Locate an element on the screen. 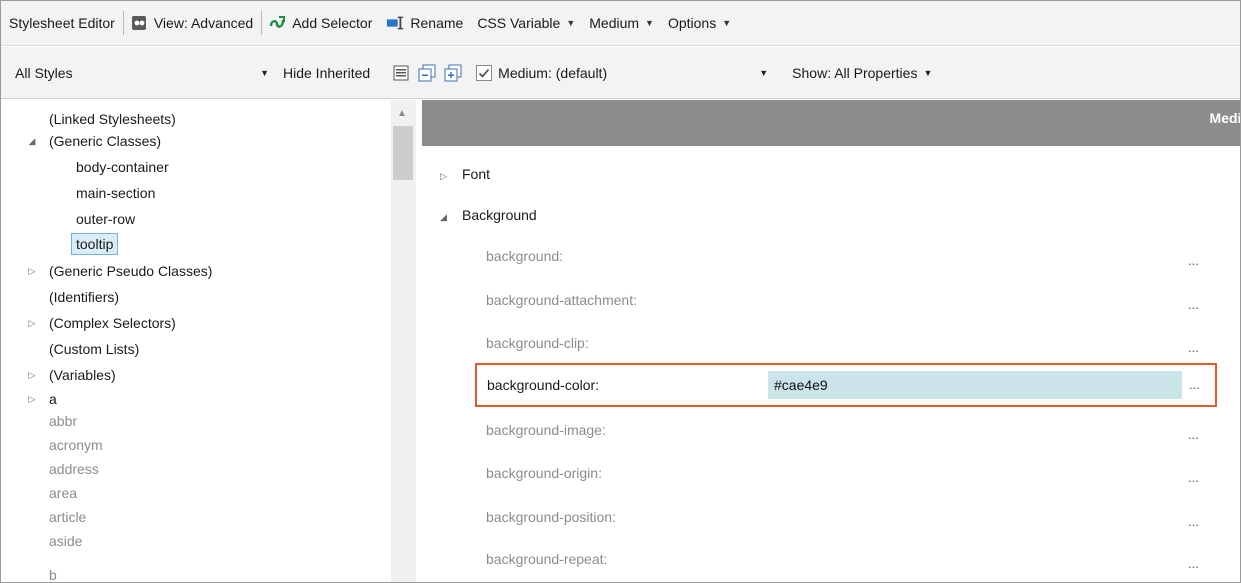 This screenshot has height=583, width=1241. medium-dropdown: Medium: (default) ▼ is located at coordinates (637, 72).